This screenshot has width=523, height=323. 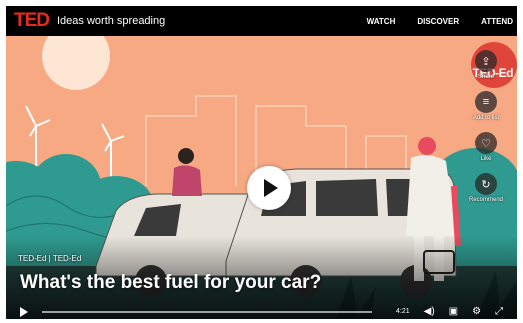 I want to click on heart-icon: ♡, so click(x=486, y=143).